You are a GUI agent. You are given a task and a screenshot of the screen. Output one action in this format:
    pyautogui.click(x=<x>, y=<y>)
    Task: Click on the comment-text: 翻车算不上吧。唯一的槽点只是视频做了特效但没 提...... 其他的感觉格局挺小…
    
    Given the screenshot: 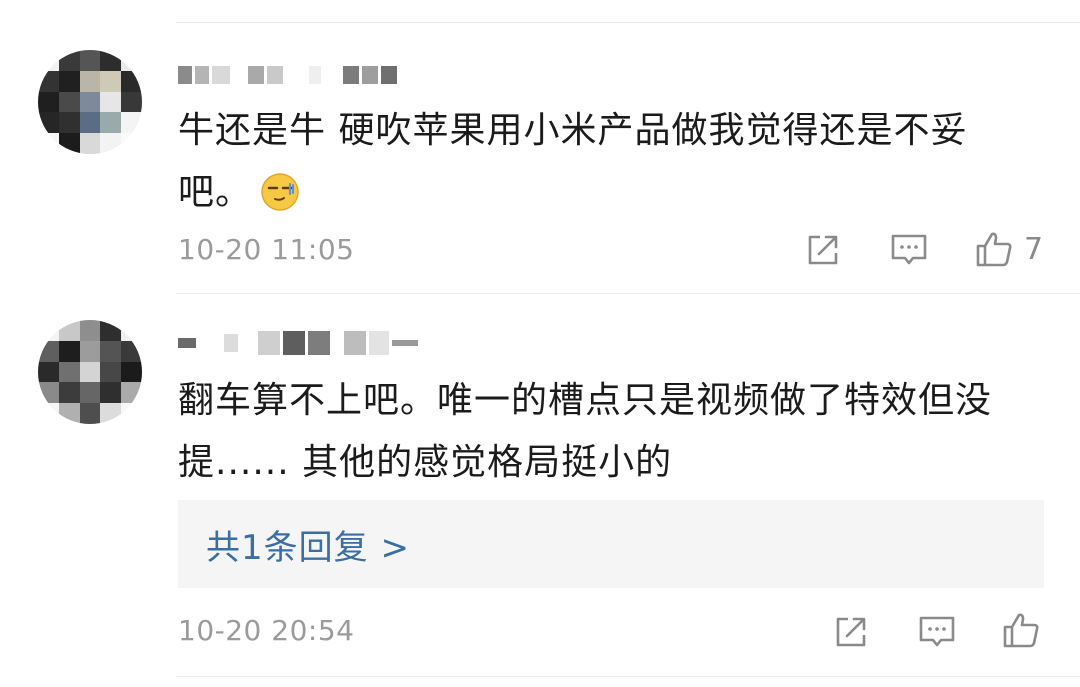 What is the action you would take?
    pyautogui.click(x=608, y=432)
    